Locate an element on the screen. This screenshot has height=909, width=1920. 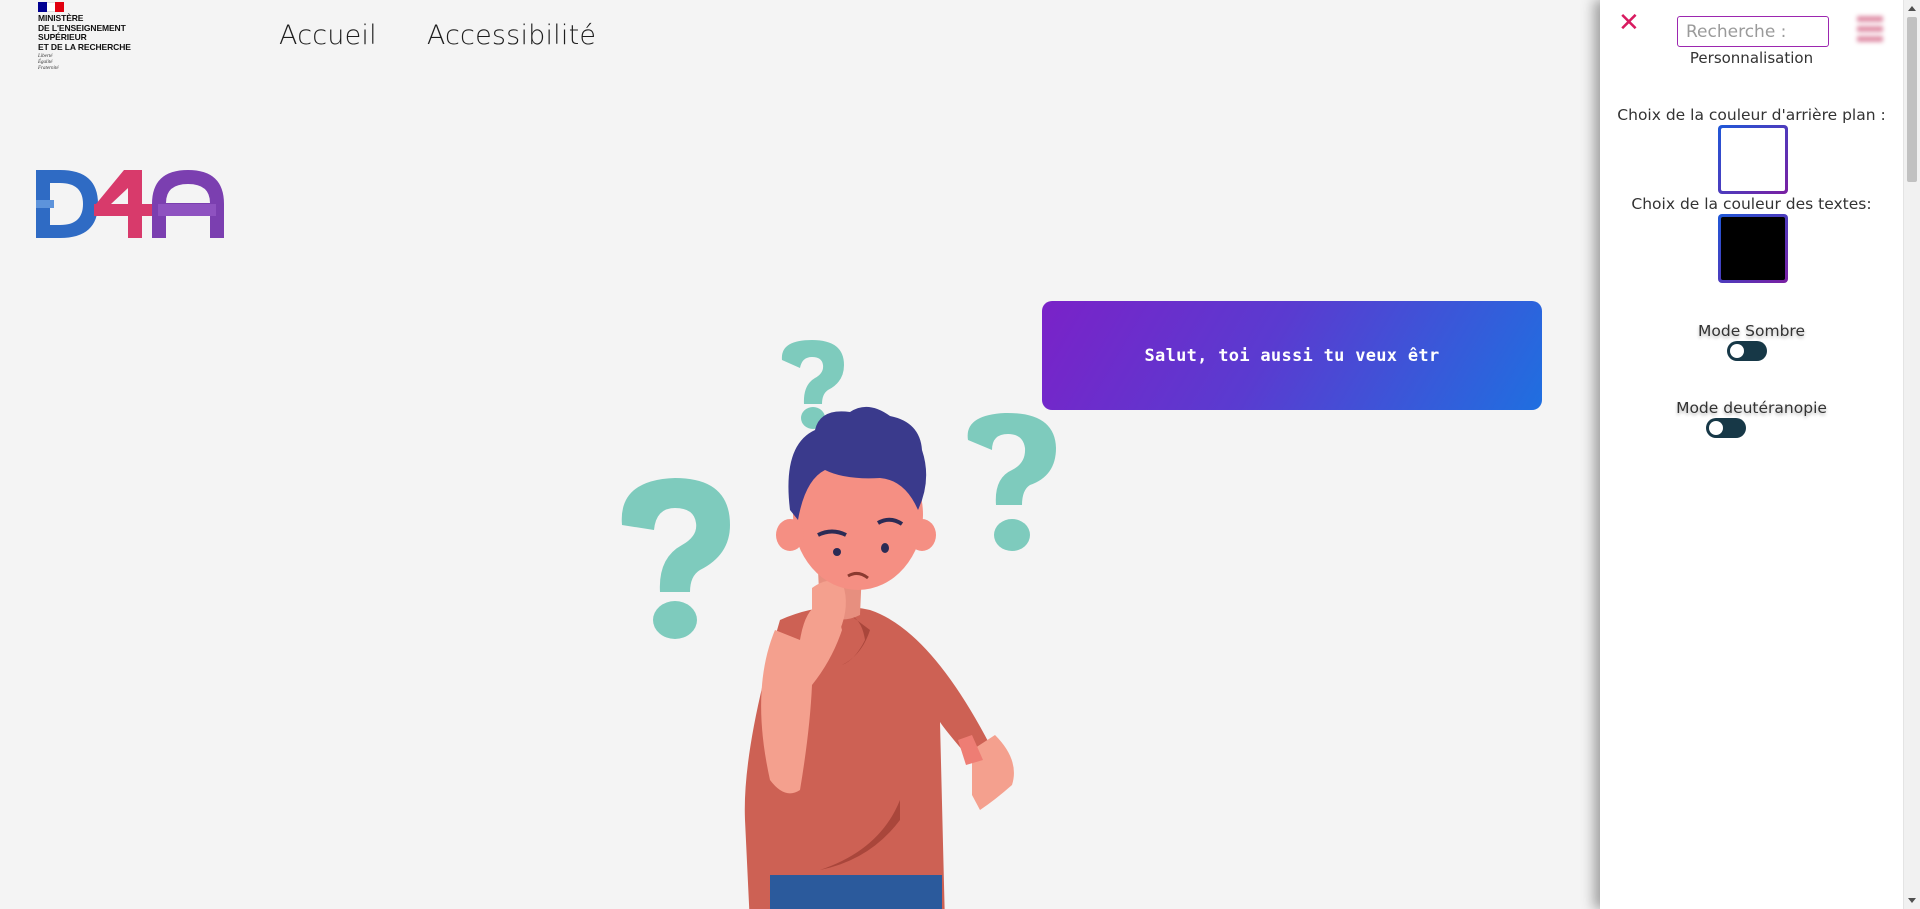
text-color-swatch is located at coordinates (1753, 248).